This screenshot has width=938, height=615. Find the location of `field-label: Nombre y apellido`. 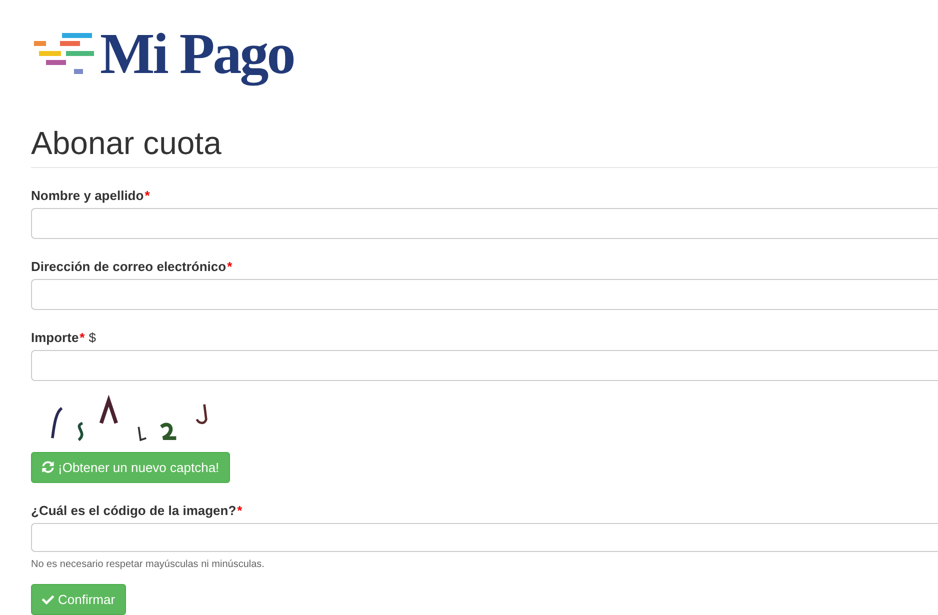

field-label: Nombre y apellido is located at coordinates (87, 195).